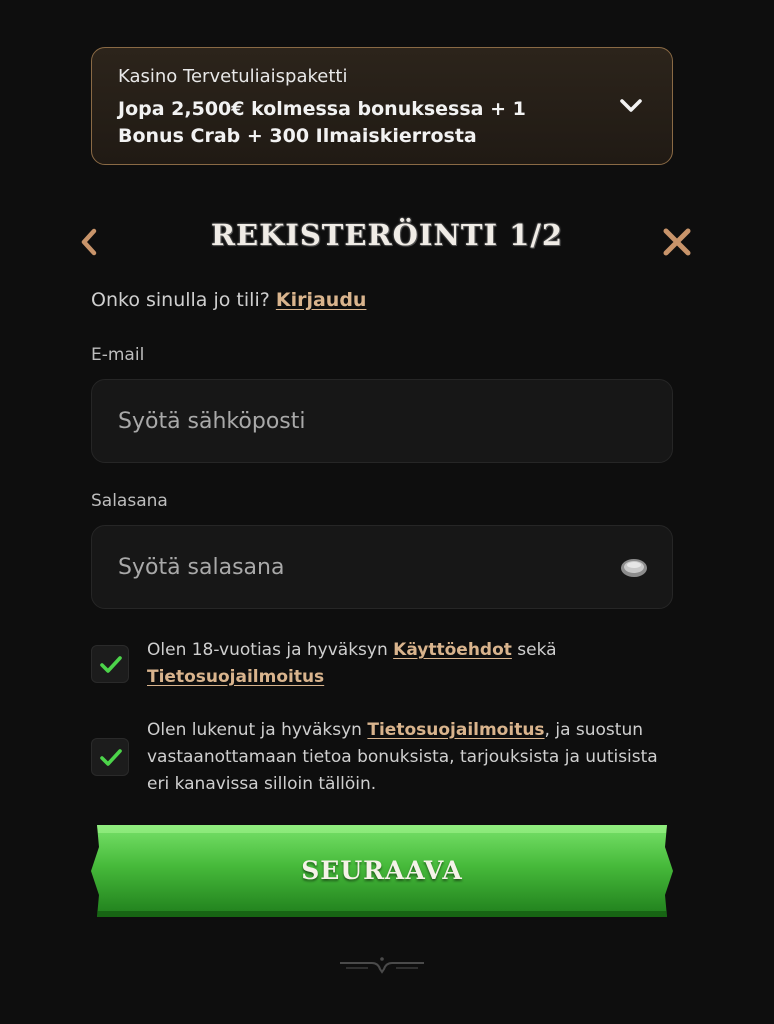  What do you see at coordinates (233, 76) in the screenshot?
I see `bonus-title: Kasino Tervetuliaispaketti` at bounding box center [233, 76].